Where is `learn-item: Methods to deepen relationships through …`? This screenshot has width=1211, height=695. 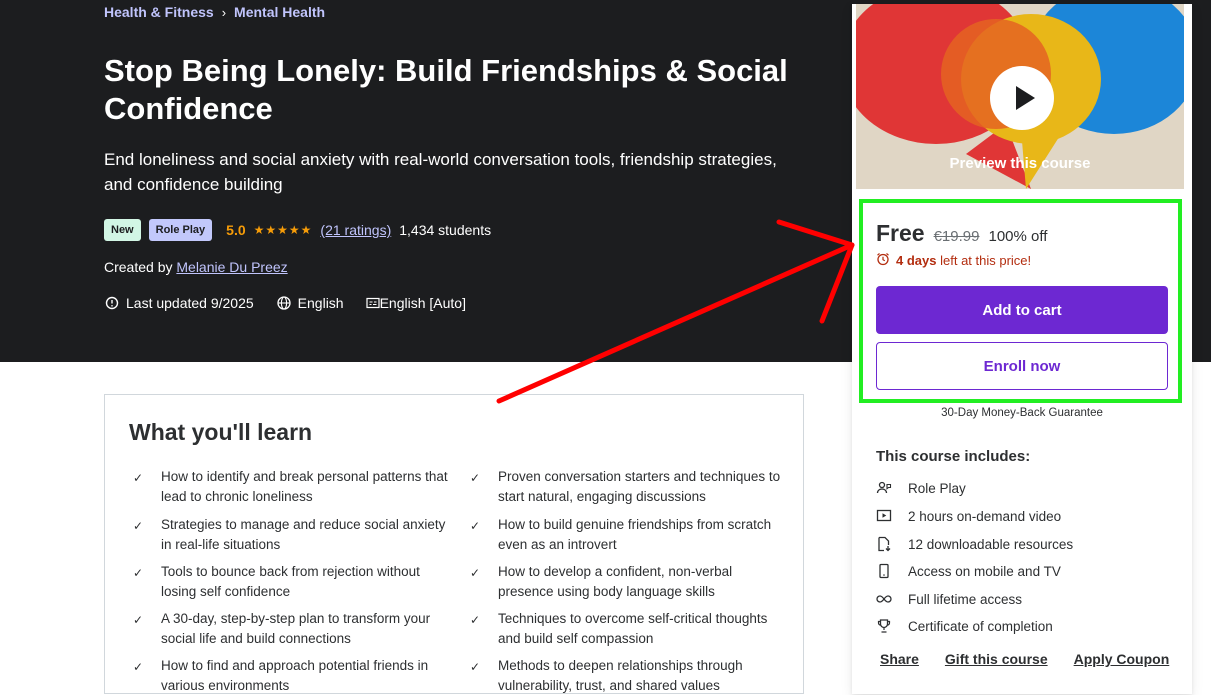
learn-item: Methods to deepen relationships through … is located at coordinates (620, 675).